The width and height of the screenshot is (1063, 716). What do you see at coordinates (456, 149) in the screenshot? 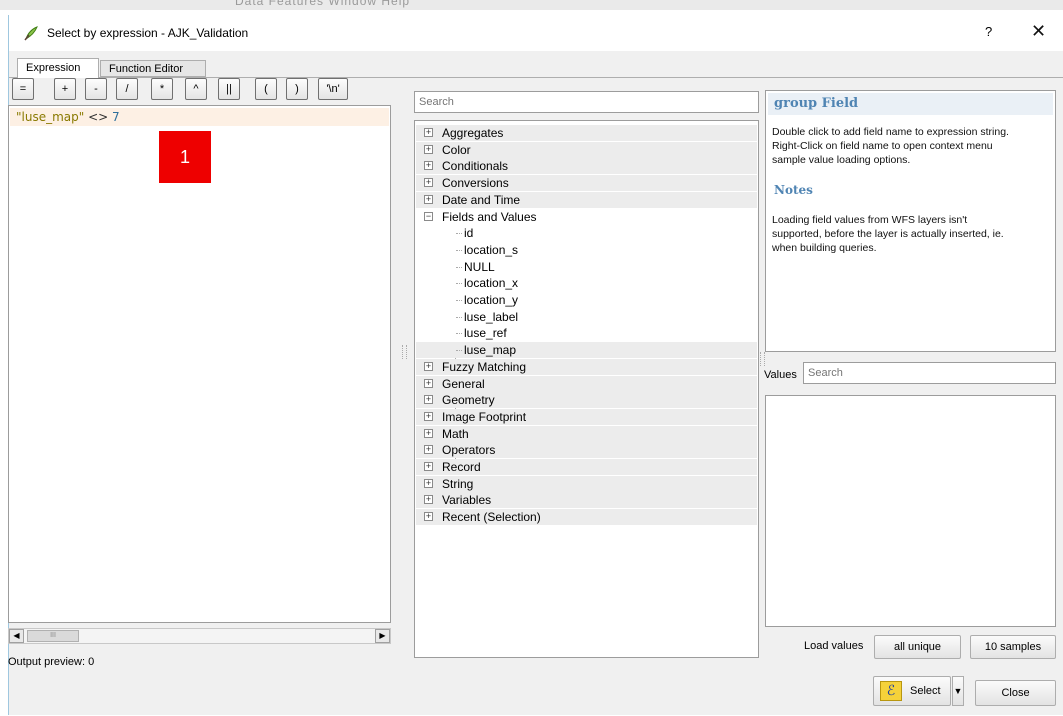
I see `tree-group-label: Color` at bounding box center [456, 149].